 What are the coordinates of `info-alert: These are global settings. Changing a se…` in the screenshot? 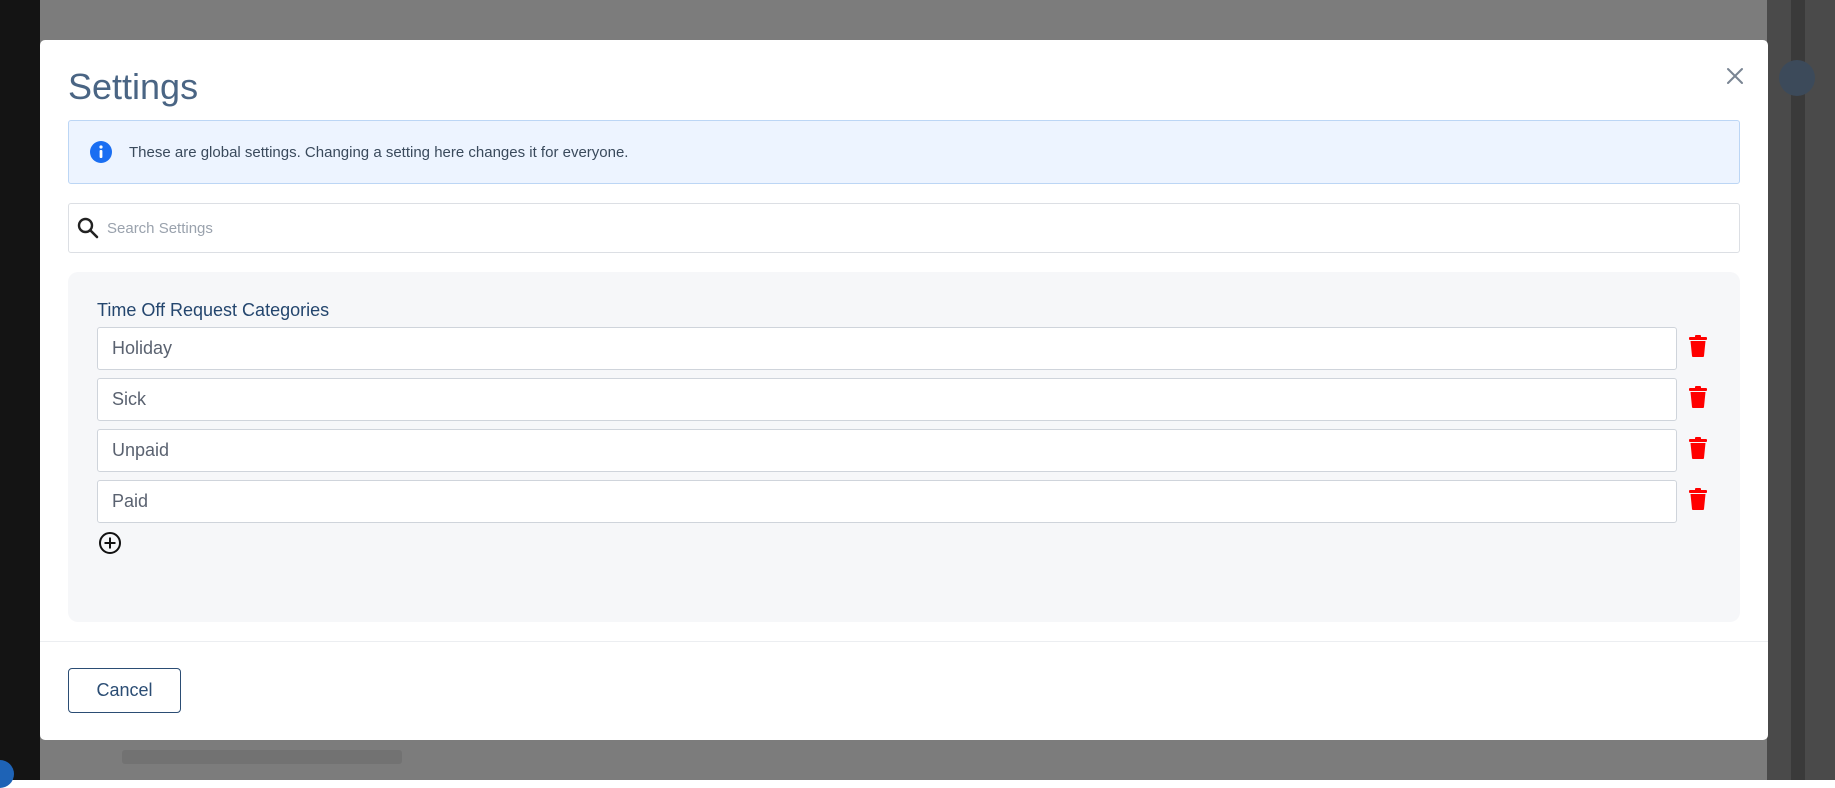 It's located at (904, 152).